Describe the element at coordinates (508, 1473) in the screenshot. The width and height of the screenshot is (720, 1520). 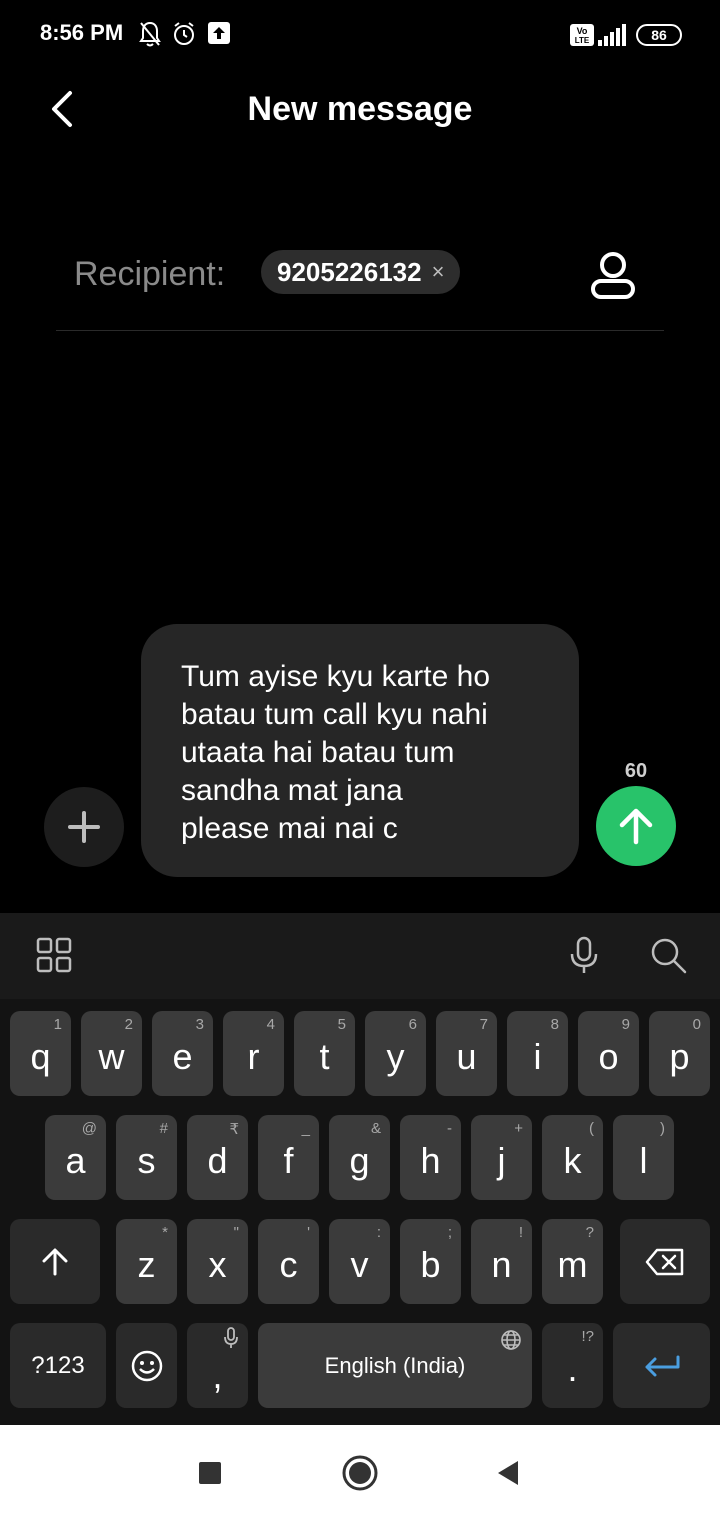
I see `back-triangle-icon` at that location.